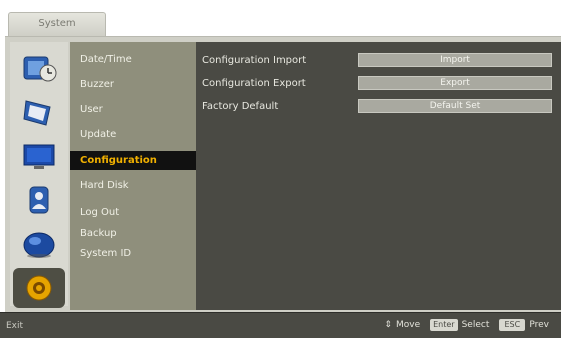  What do you see at coordinates (39, 68) in the screenshot?
I see `date-time-icon` at bounding box center [39, 68].